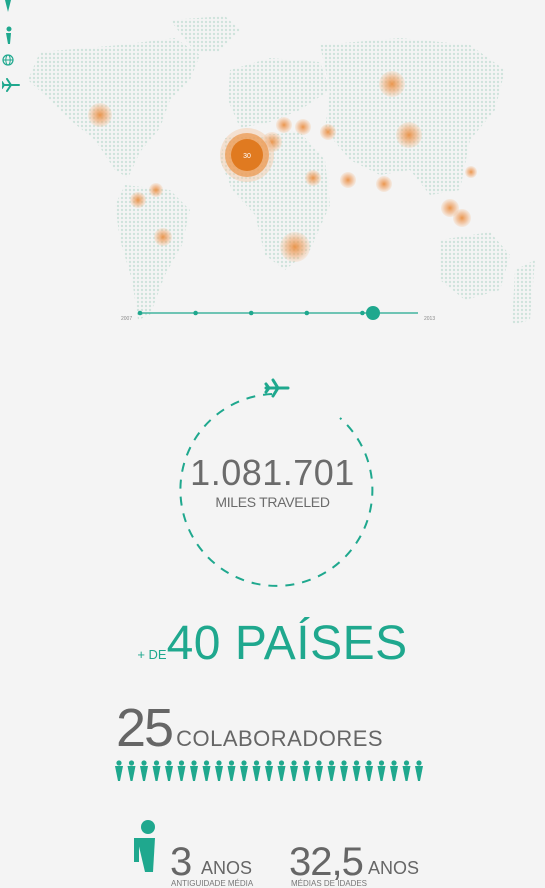  What do you see at coordinates (272, 502) in the screenshot?
I see `miles-label: MILES TRAVELED` at bounding box center [272, 502].